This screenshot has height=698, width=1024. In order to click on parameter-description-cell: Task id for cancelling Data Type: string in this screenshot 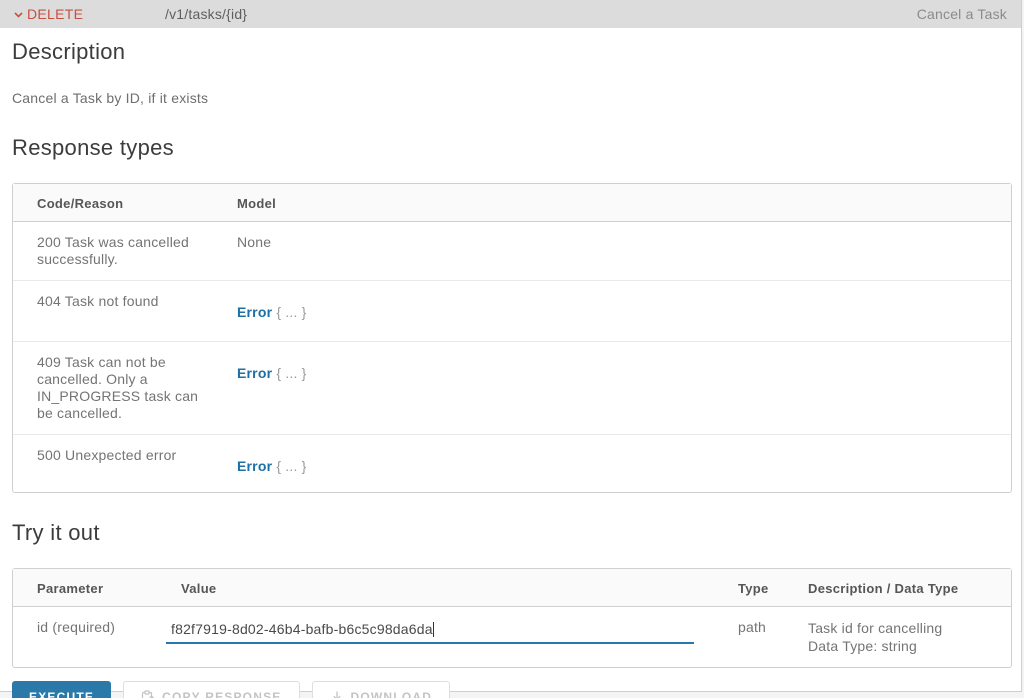, I will do `click(897, 637)`.